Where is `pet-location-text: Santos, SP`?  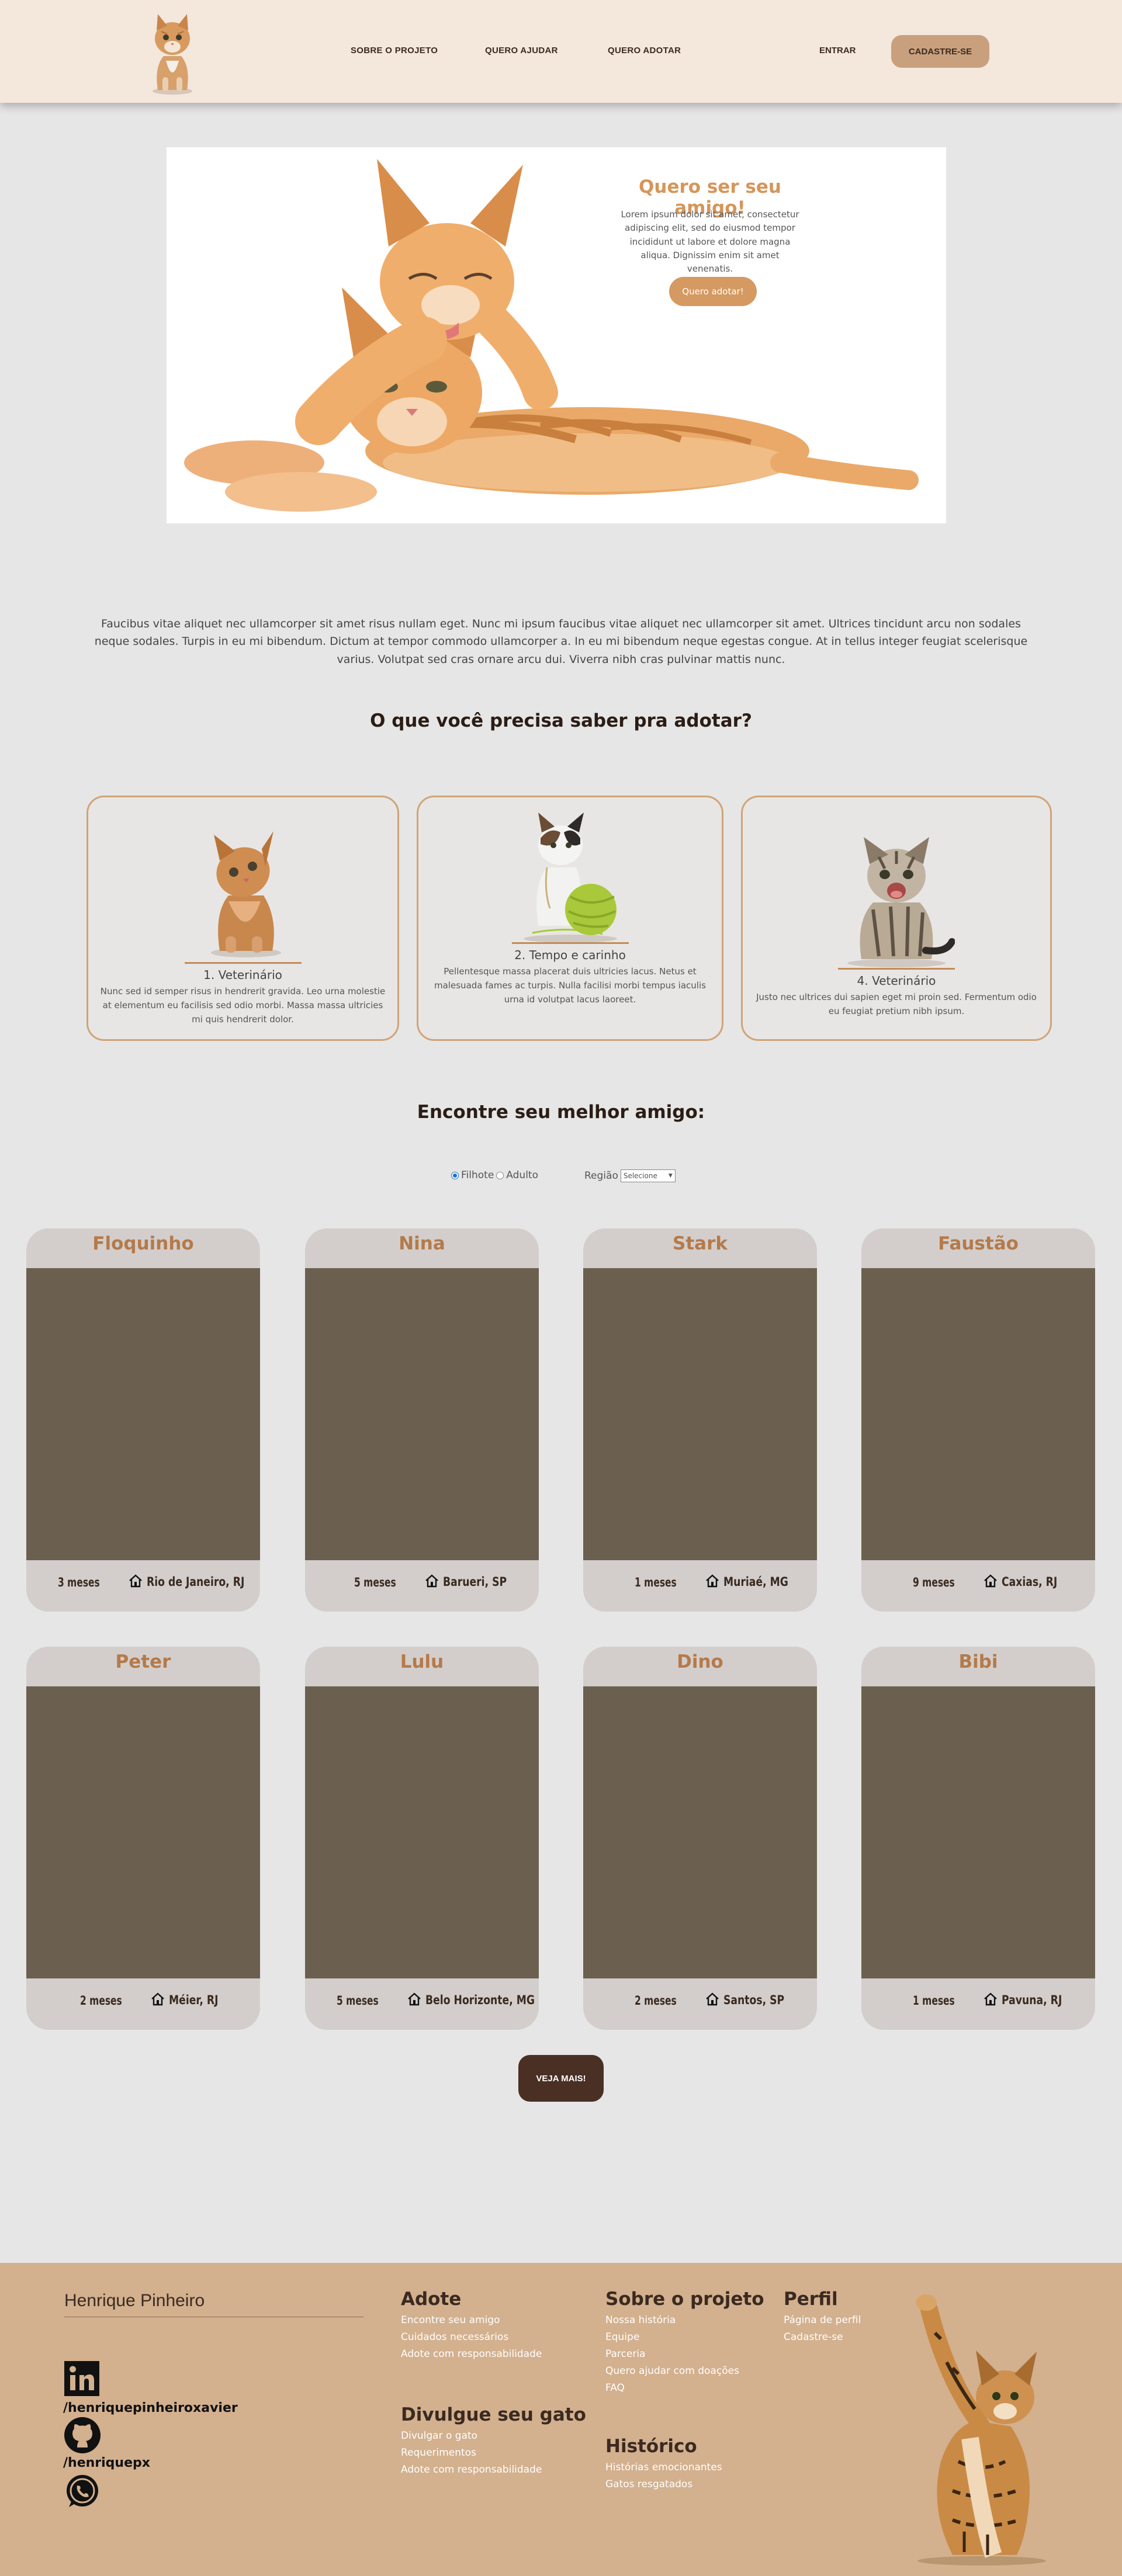 pet-location-text: Santos, SP is located at coordinates (754, 2000).